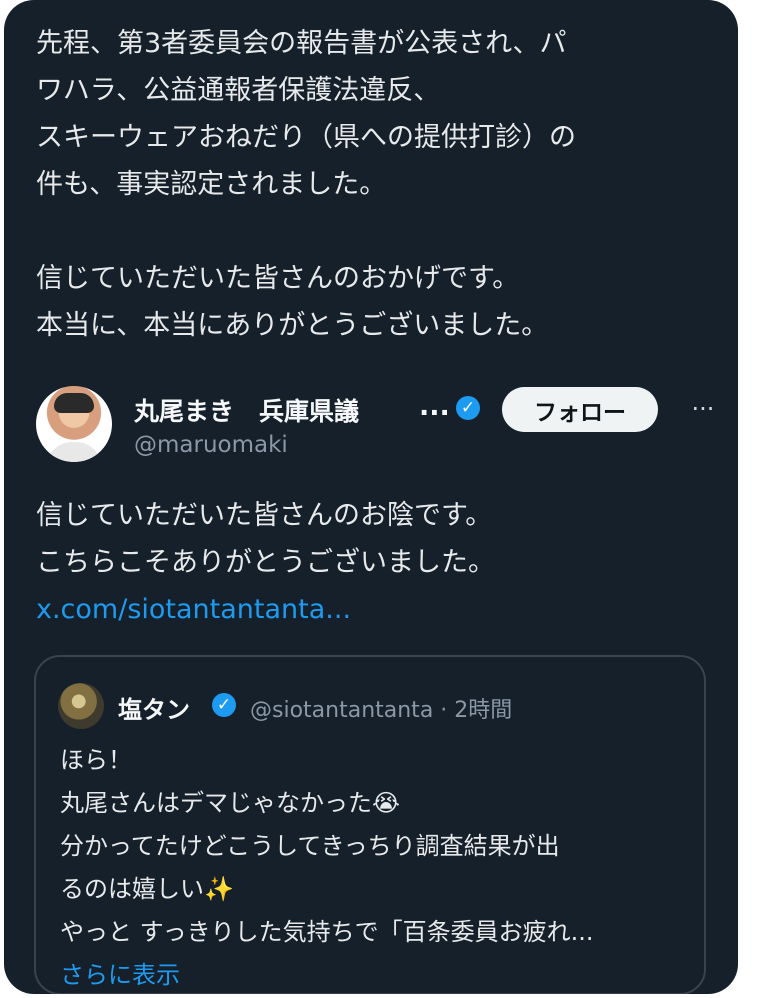  What do you see at coordinates (230, 803) in the screenshot?
I see `quote-line: 丸尾さんはデマじゃなかった😭` at bounding box center [230, 803].